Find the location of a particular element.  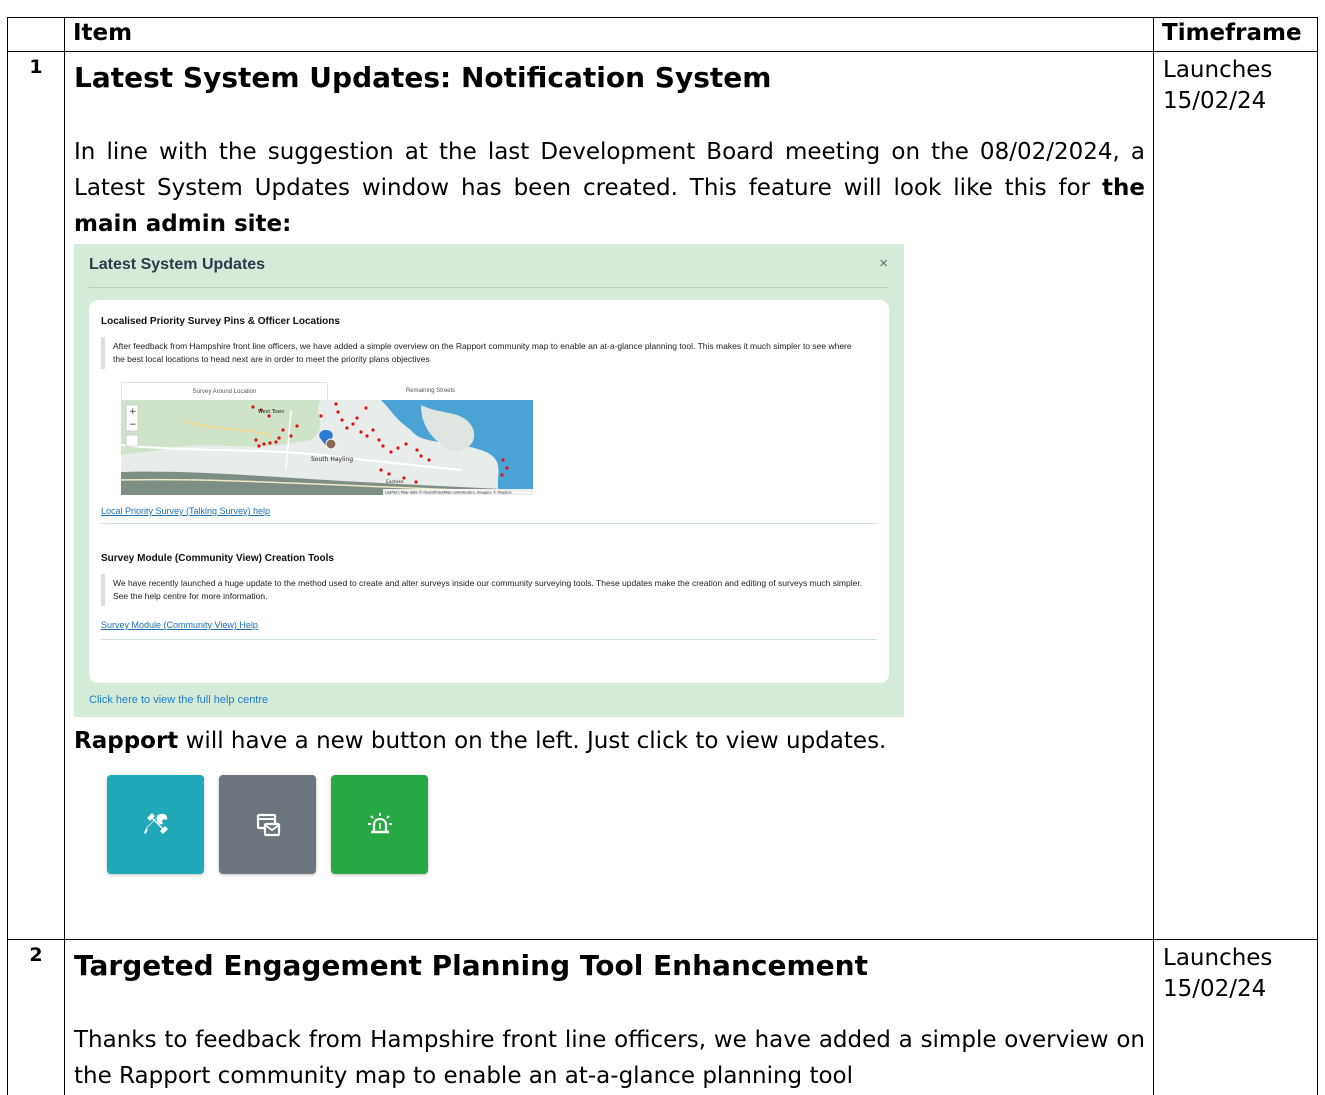

map-widget: Survey Around Location Remaining Streets is located at coordinates (327, 444).